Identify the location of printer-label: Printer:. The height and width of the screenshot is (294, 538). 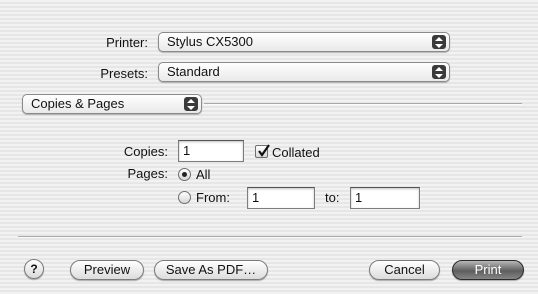
(127, 42).